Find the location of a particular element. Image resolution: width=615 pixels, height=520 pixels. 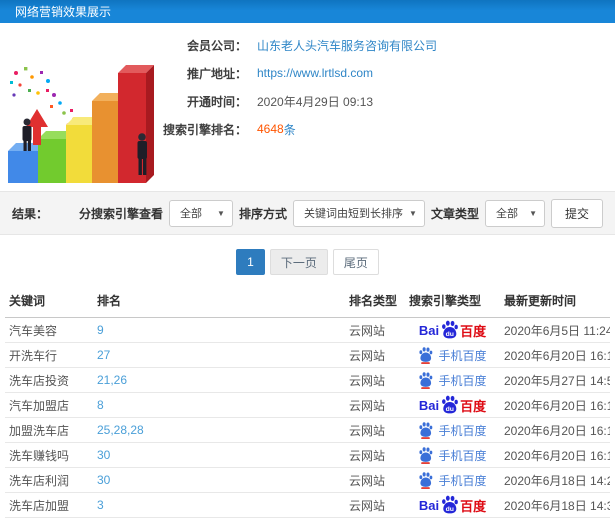

table-row: 加盟洗车店 25,28,28 云网站 手机百度 2020年6月20日 16:11 is located at coordinates (307, 430).